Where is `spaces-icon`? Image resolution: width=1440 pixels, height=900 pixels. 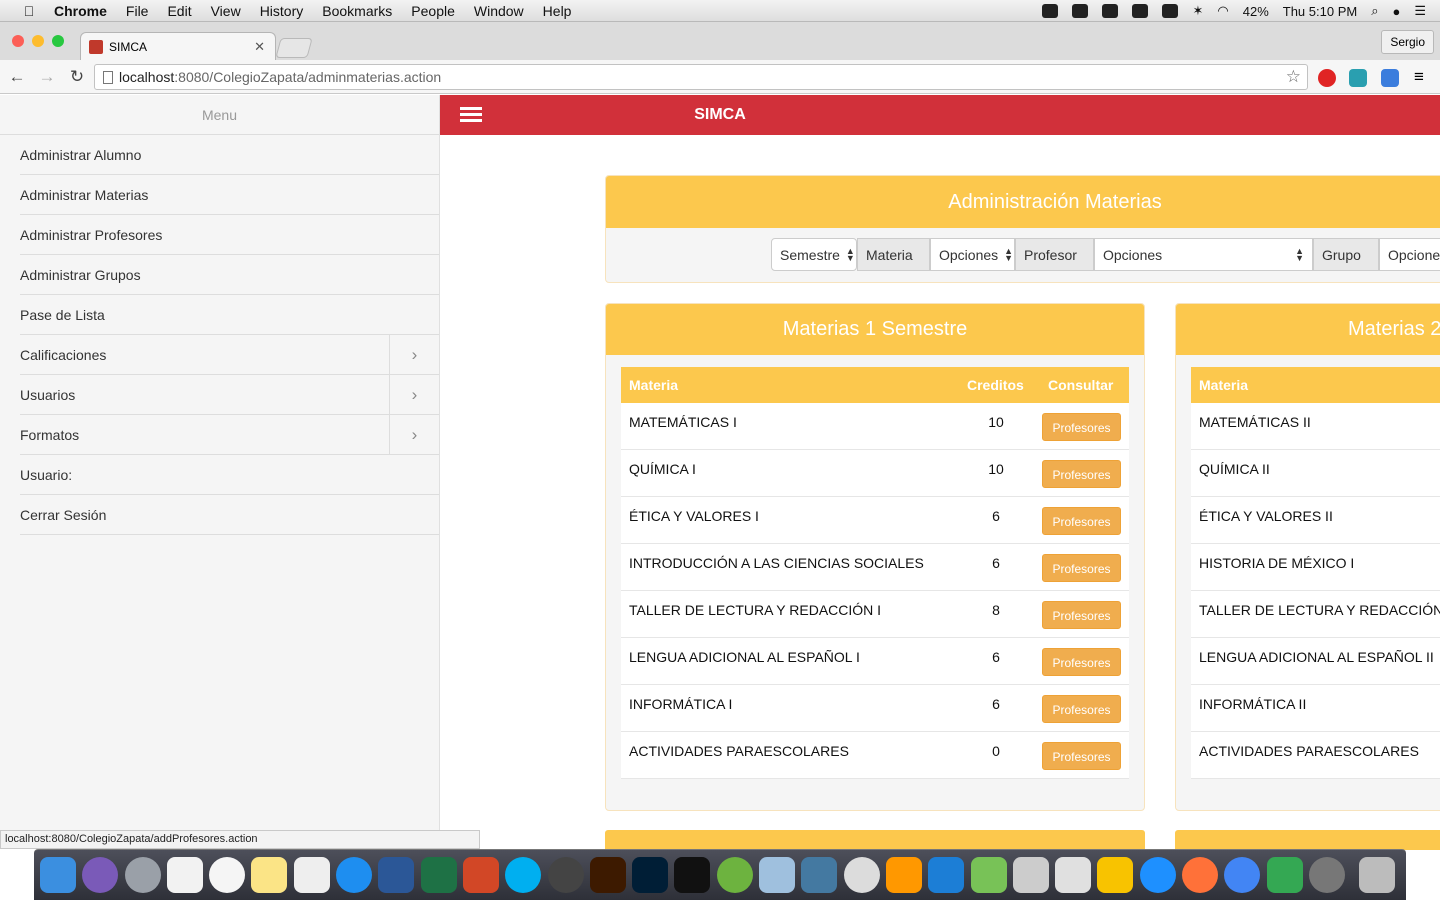 spaces-icon is located at coordinates (1140, 11).